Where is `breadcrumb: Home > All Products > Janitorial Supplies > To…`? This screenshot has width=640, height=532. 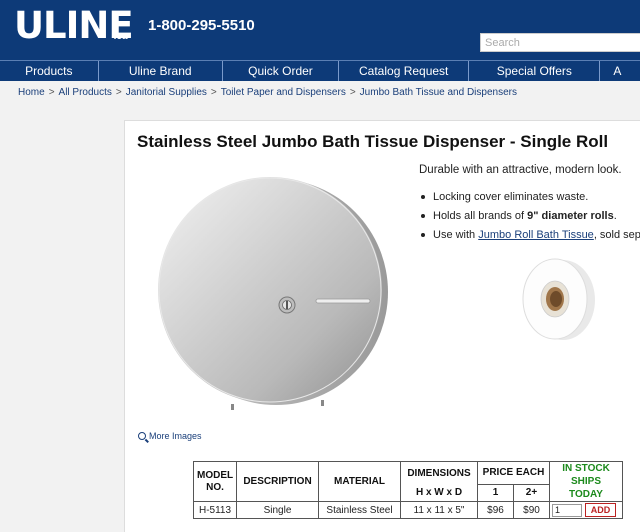
breadcrumb: Home > All Products > Janitorial Supplies > To… is located at coordinates (267, 92).